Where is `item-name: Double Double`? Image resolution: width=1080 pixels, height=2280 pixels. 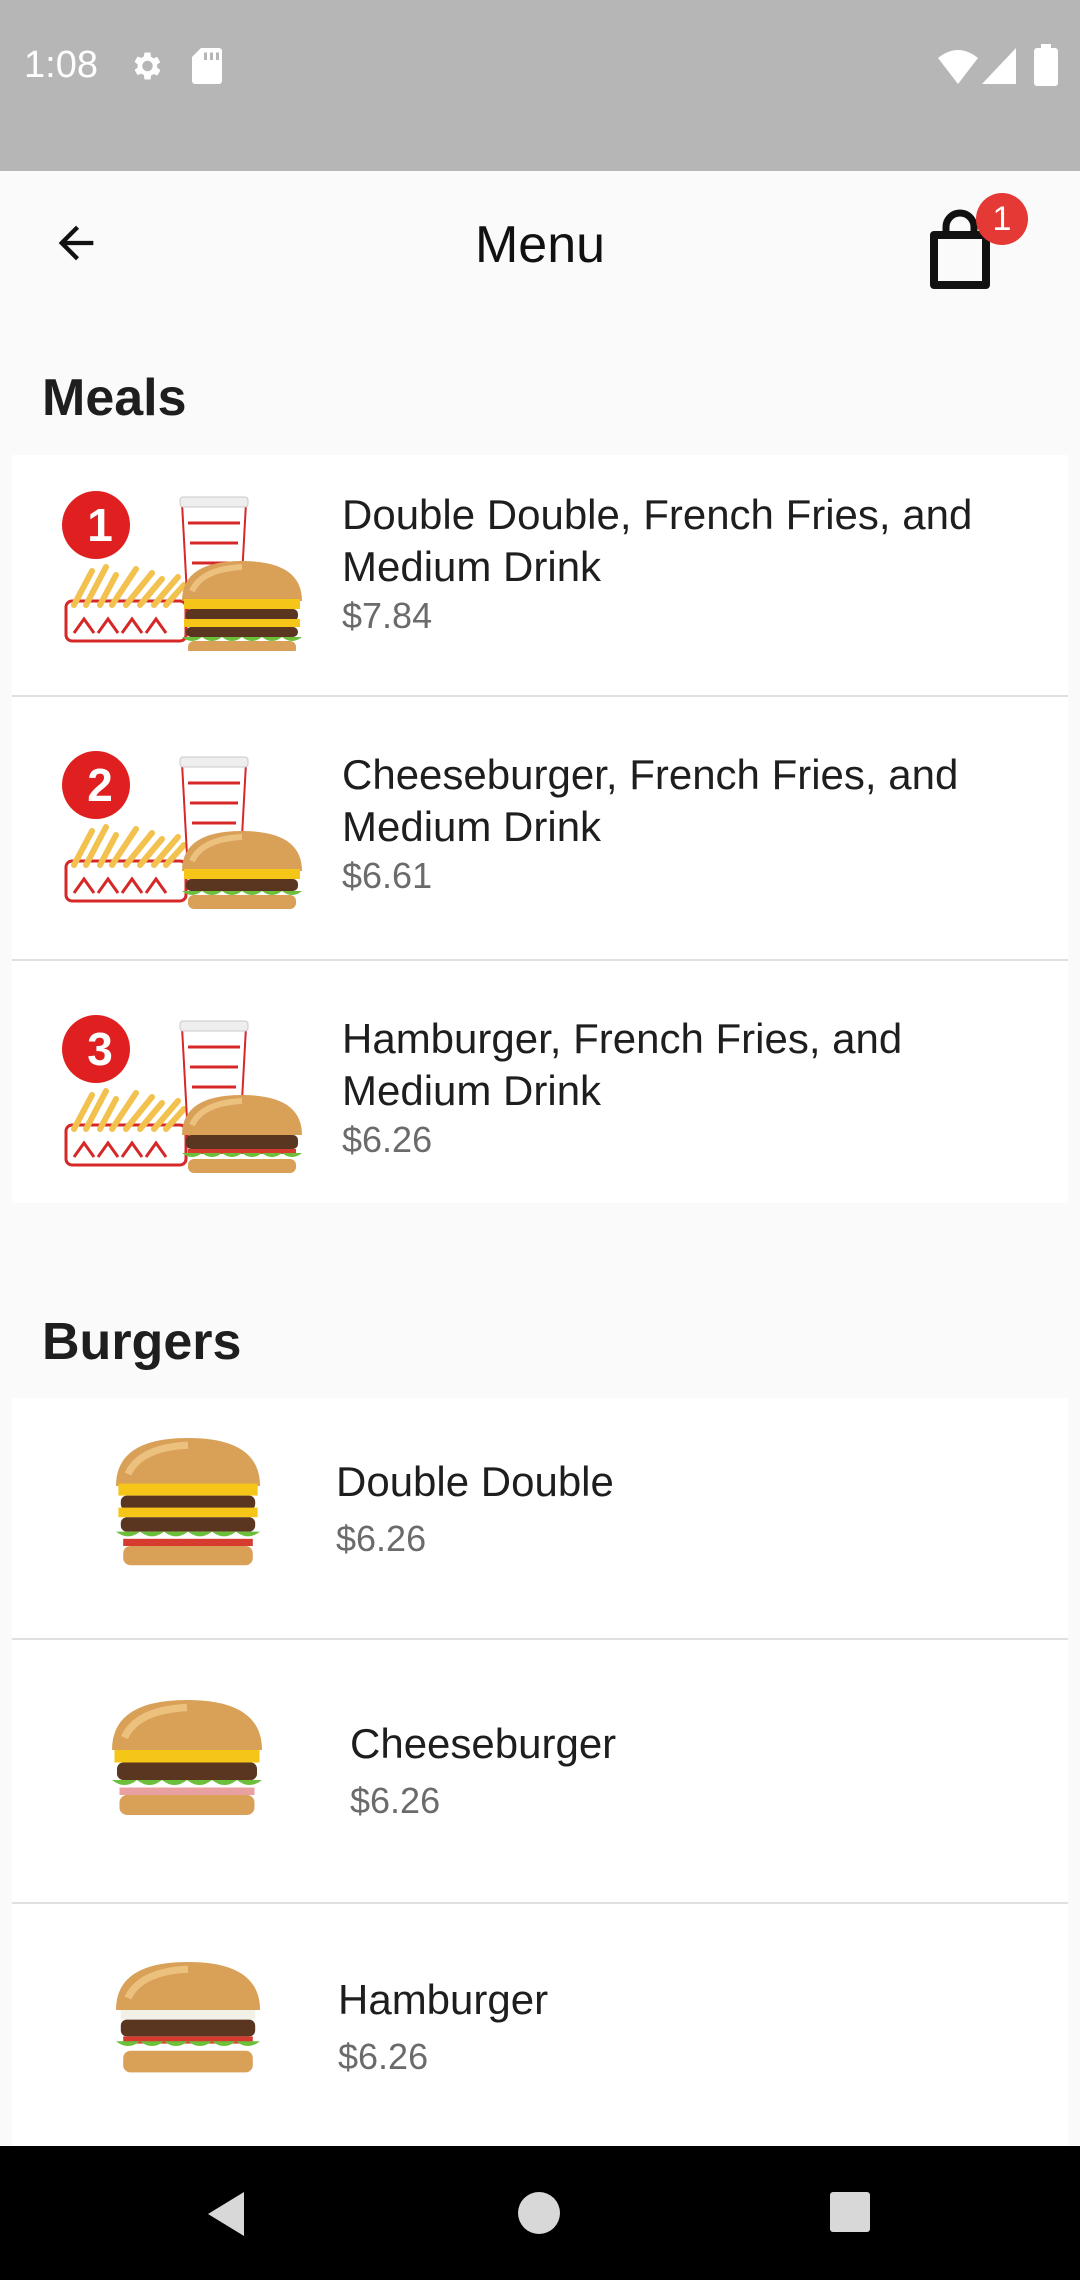 item-name: Double Double is located at coordinates (475, 1481).